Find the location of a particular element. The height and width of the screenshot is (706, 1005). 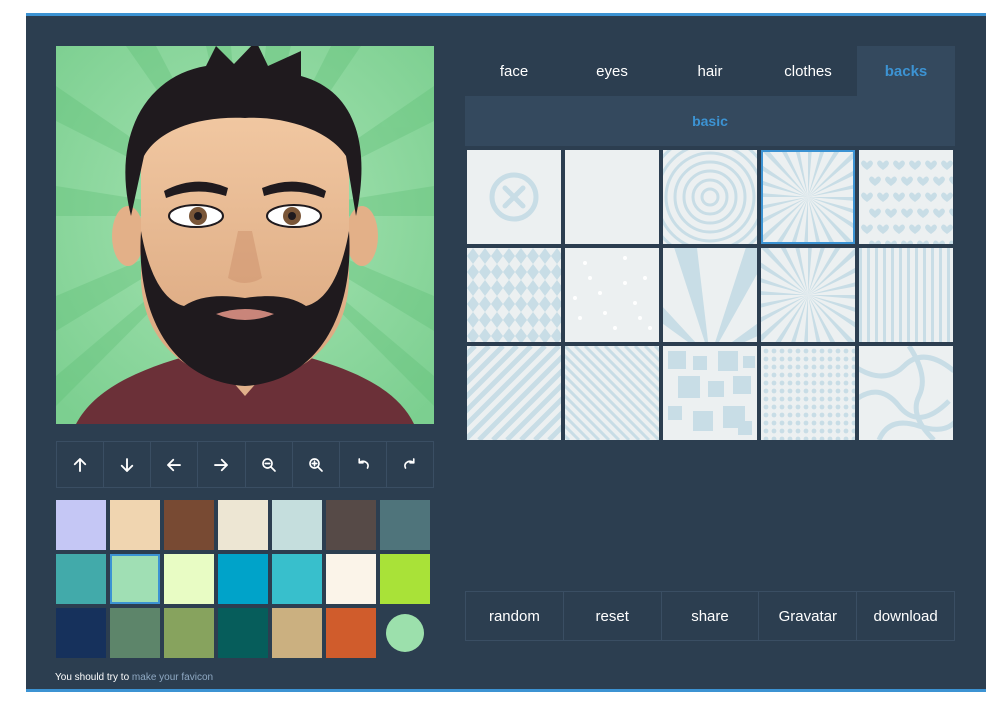

background-option-dots is located at coordinates (612, 295).